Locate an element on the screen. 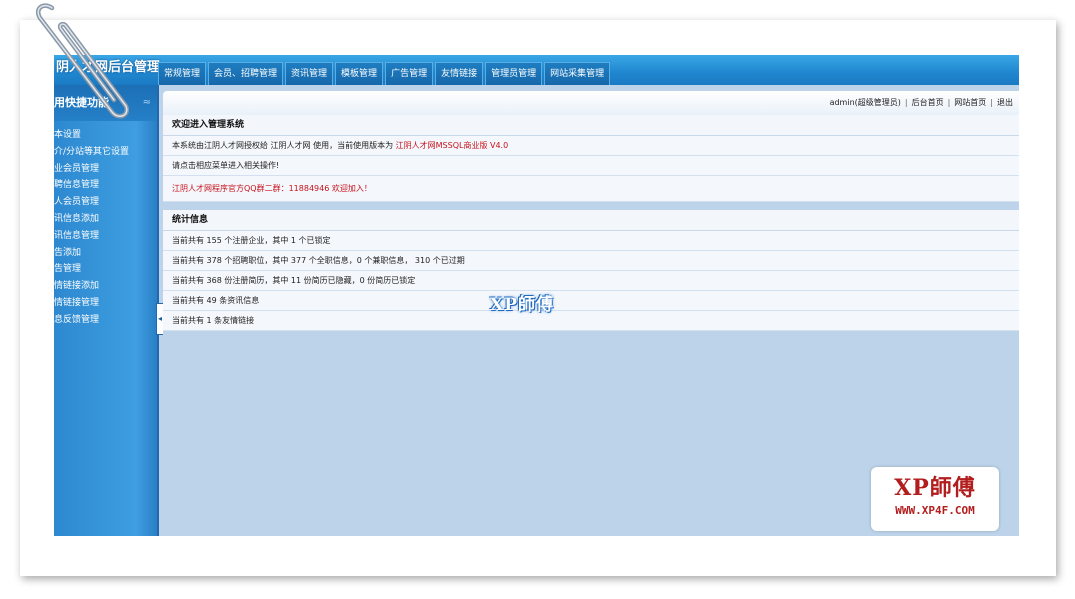  sidebar-item-link-add: 情链接添加 is located at coordinates (105, 286).